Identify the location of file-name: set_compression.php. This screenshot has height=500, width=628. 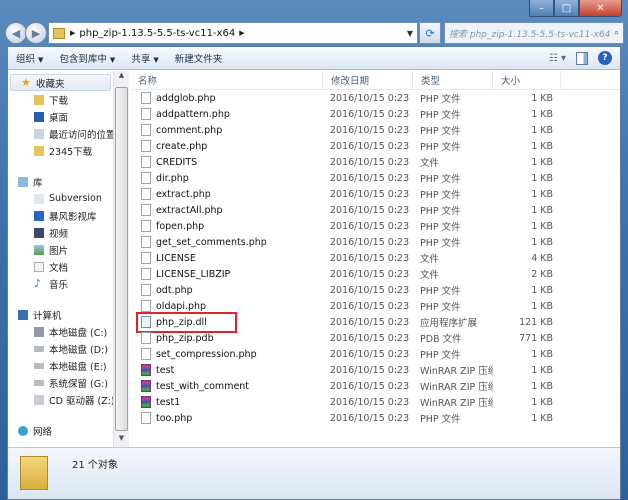
(206, 354).